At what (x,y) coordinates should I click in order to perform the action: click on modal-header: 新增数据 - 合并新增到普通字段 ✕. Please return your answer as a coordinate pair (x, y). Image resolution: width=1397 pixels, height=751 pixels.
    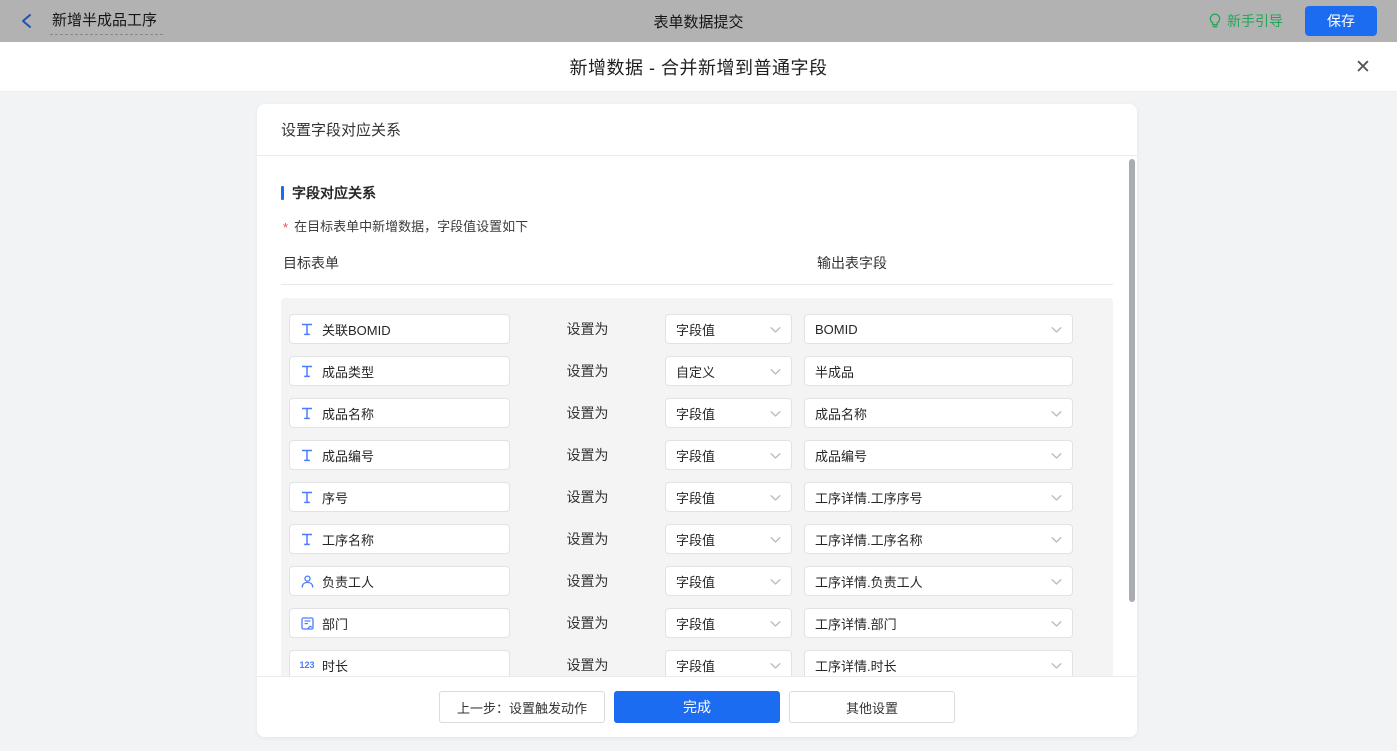
    Looking at the image, I should click on (698, 67).